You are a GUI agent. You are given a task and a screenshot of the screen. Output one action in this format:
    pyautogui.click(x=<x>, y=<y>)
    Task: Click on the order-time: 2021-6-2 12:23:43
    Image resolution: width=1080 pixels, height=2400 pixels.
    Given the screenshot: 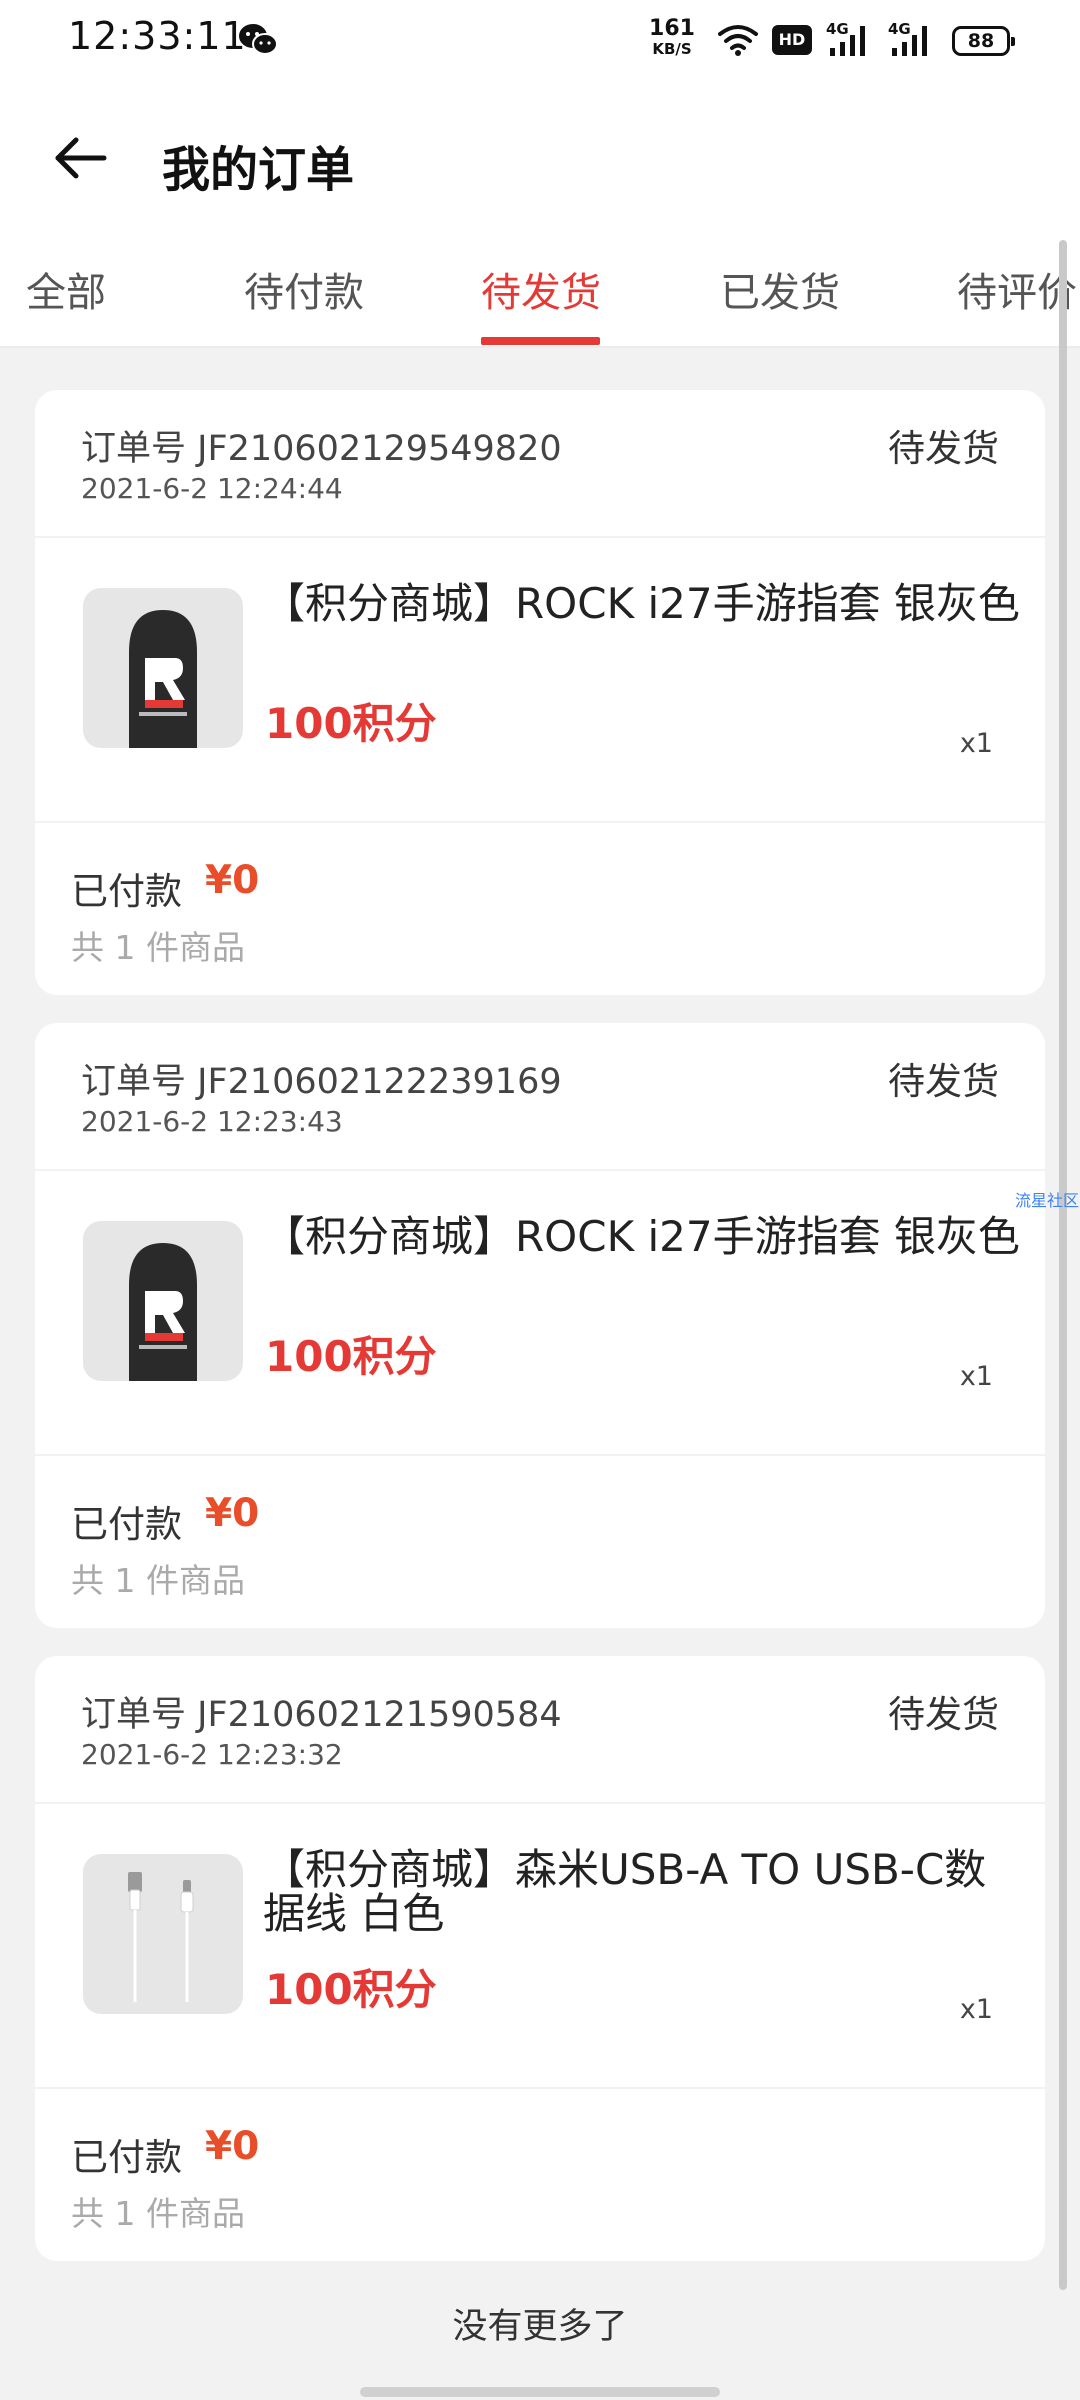 What is the action you would take?
    pyautogui.click(x=212, y=1121)
    